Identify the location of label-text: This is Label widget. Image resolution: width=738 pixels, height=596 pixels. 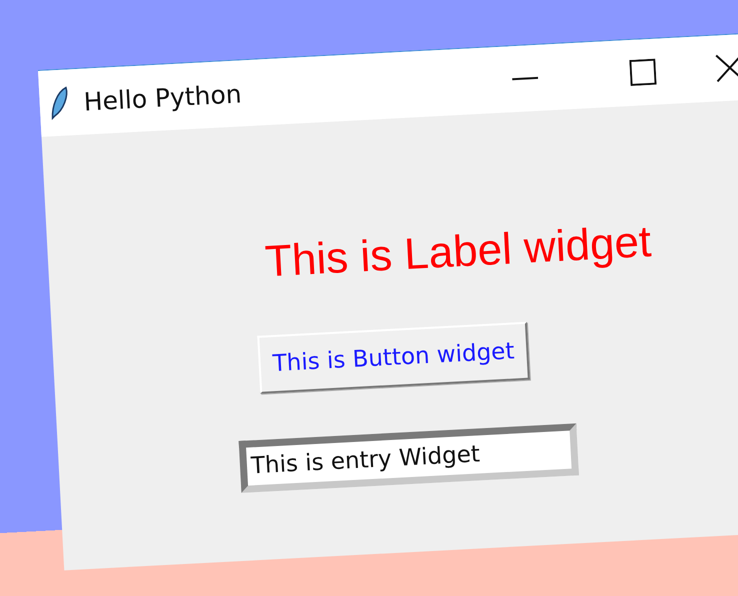
(458, 252).